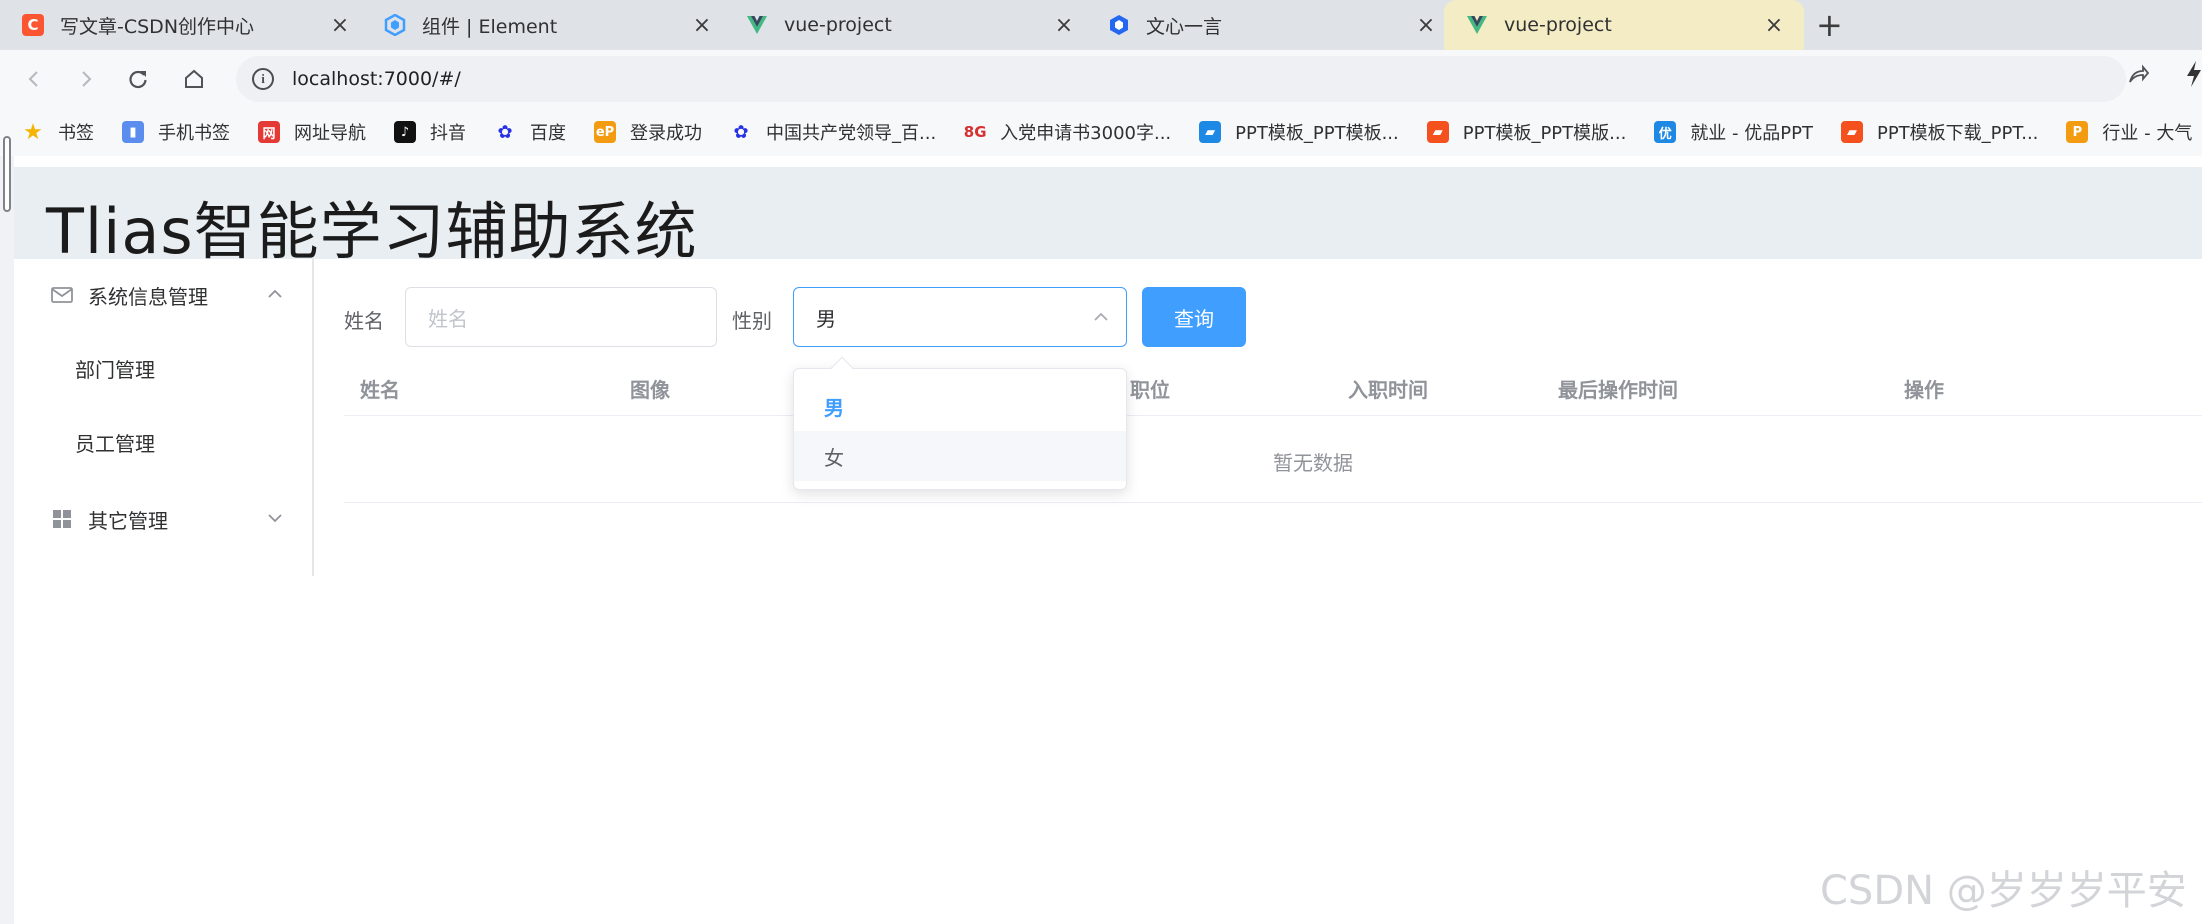 This screenshot has width=2202, height=924. Describe the element at coordinates (448, 133) in the screenshot. I see `bookmark-label: 抖音` at that location.